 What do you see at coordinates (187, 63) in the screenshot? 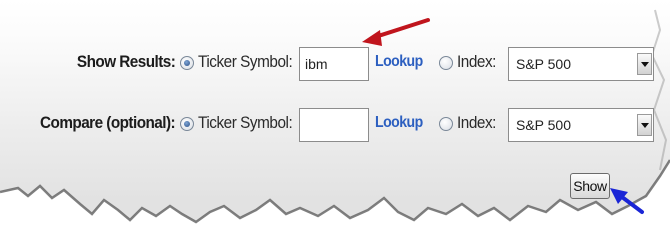
I see `row1-ticker-radio` at bounding box center [187, 63].